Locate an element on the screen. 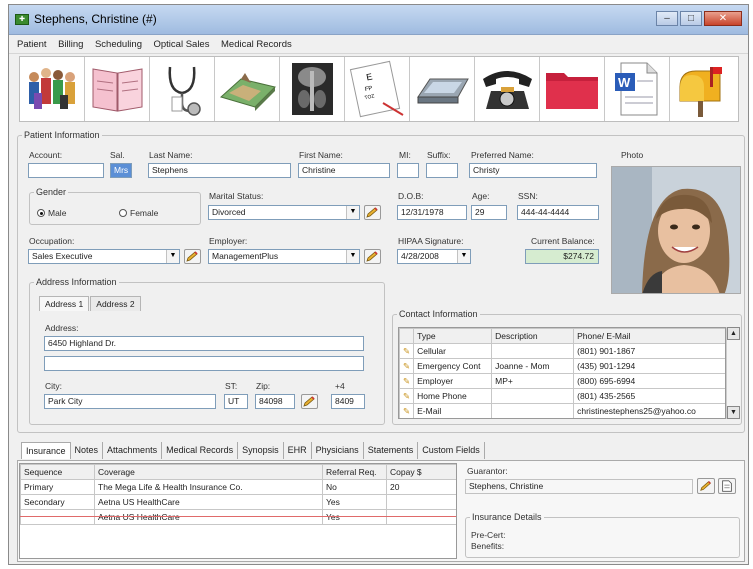 This screenshot has height=569, width=753. salutation-field: Mrs is located at coordinates (121, 170).